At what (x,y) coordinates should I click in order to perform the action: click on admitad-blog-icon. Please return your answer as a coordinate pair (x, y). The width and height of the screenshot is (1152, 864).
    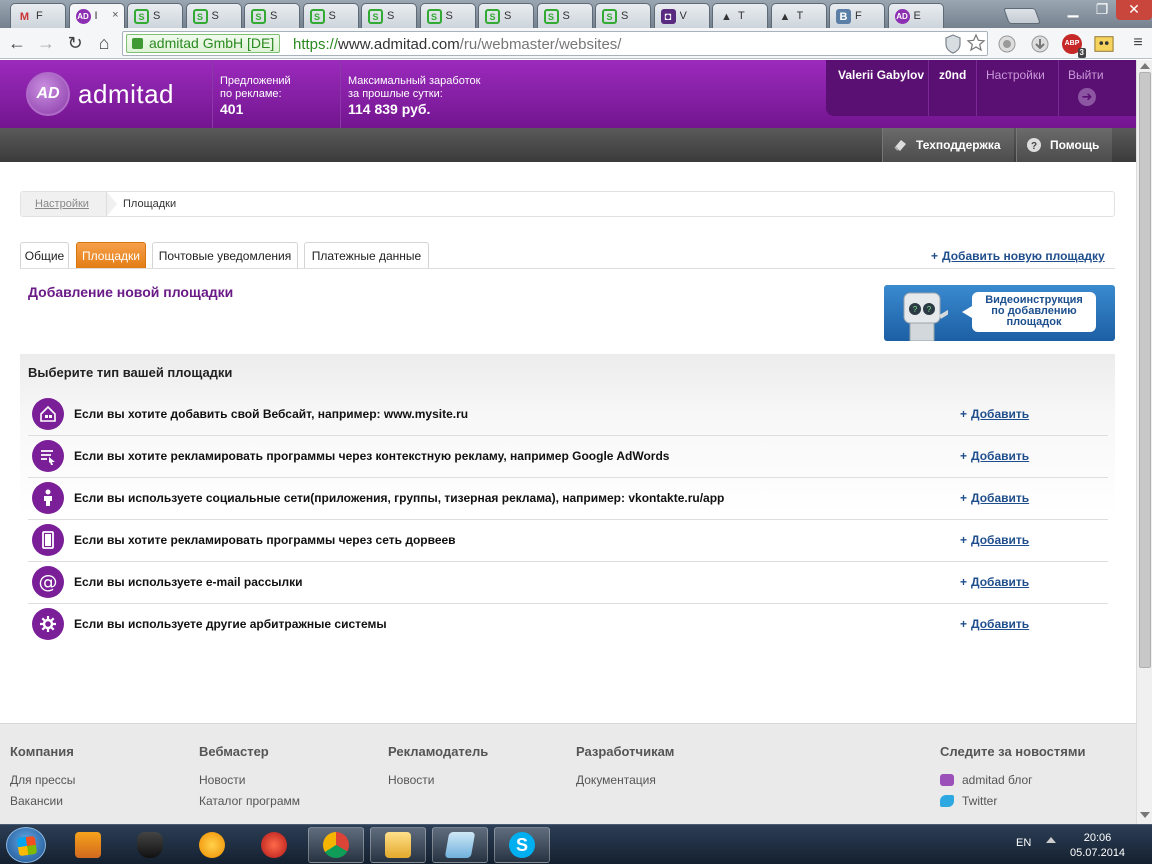
    Looking at the image, I should click on (947, 780).